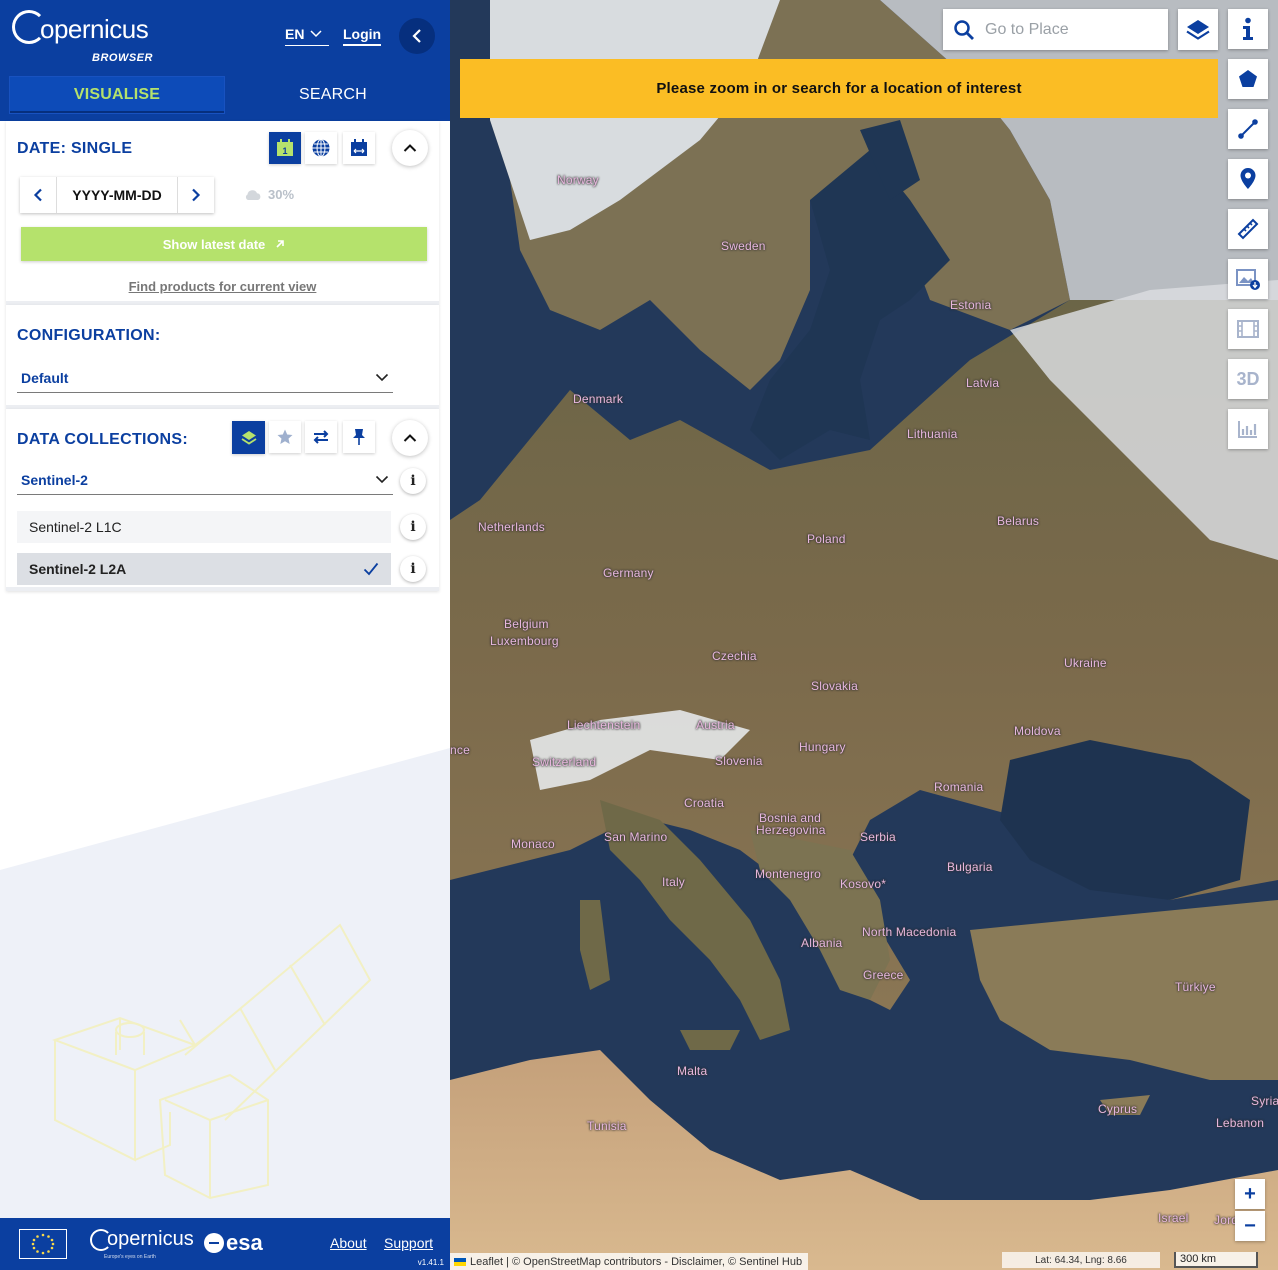 This screenshot has height=1270, width=1278. Describe the element at coordinates (205, 480) in the screenshot. I see `collection-group-select: Sentinel-2` at that location.